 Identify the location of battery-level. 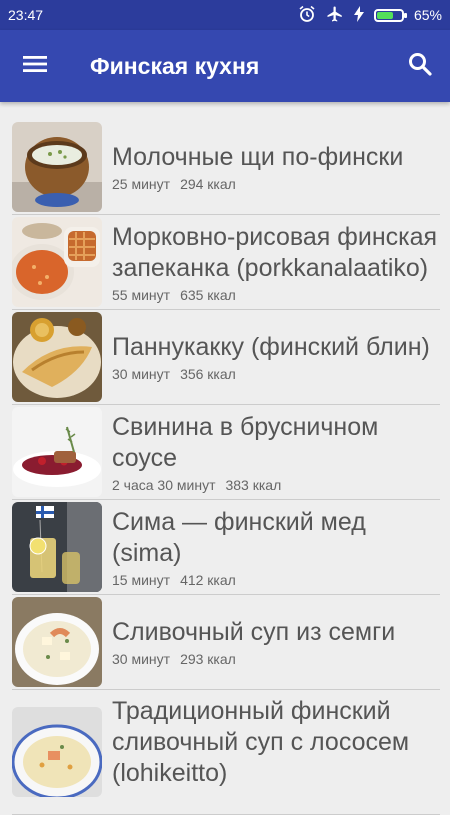
(384, 15).